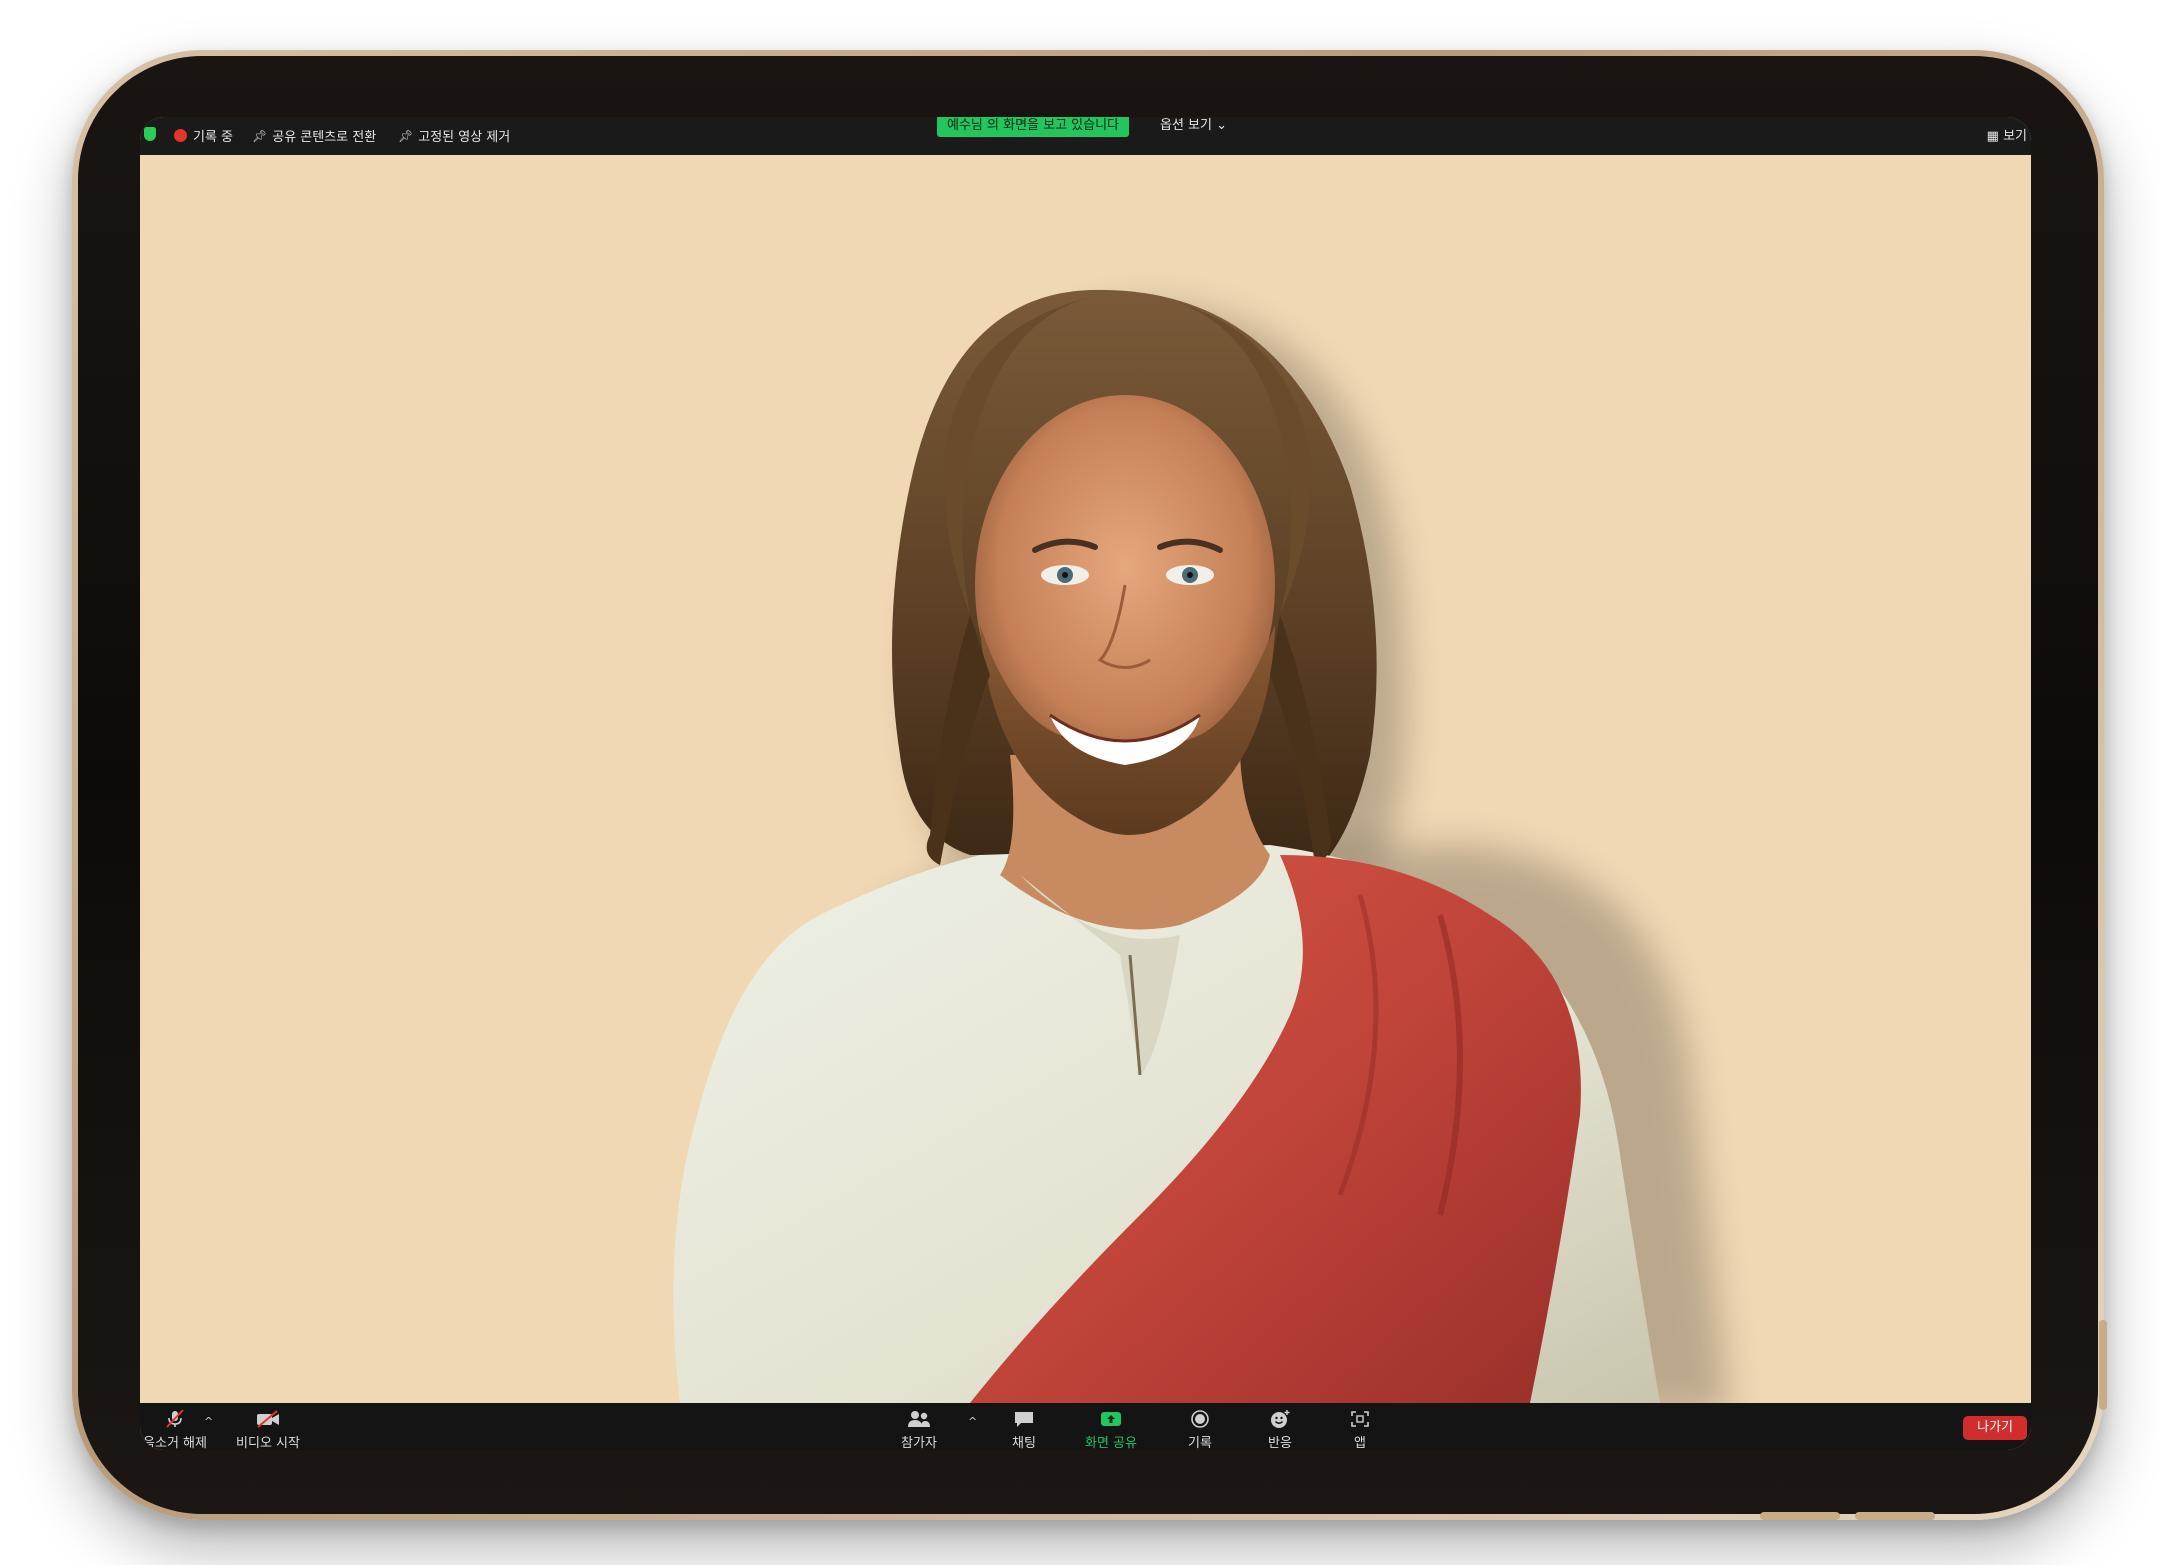 The image size is (2161, 1565). I want to click on start-video-button: 비디오 시작, so click(268, 1429).